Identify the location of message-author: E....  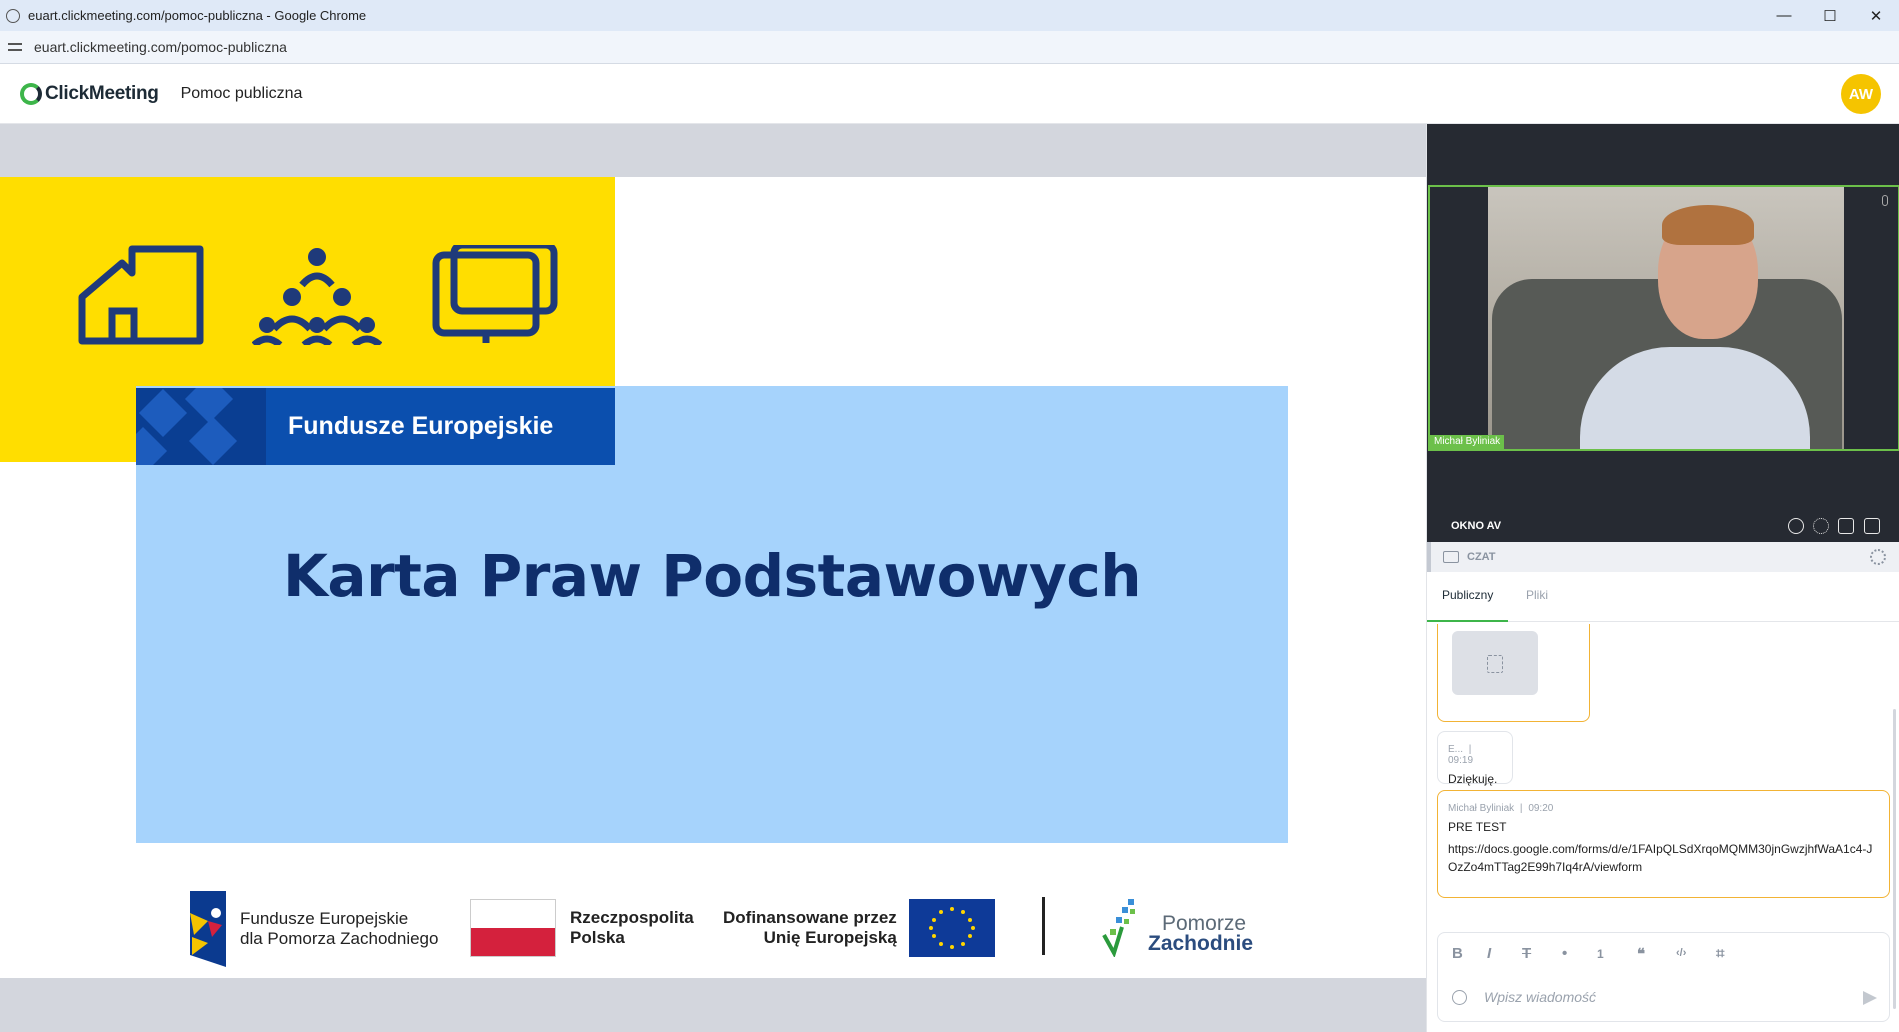
(1456, 749).